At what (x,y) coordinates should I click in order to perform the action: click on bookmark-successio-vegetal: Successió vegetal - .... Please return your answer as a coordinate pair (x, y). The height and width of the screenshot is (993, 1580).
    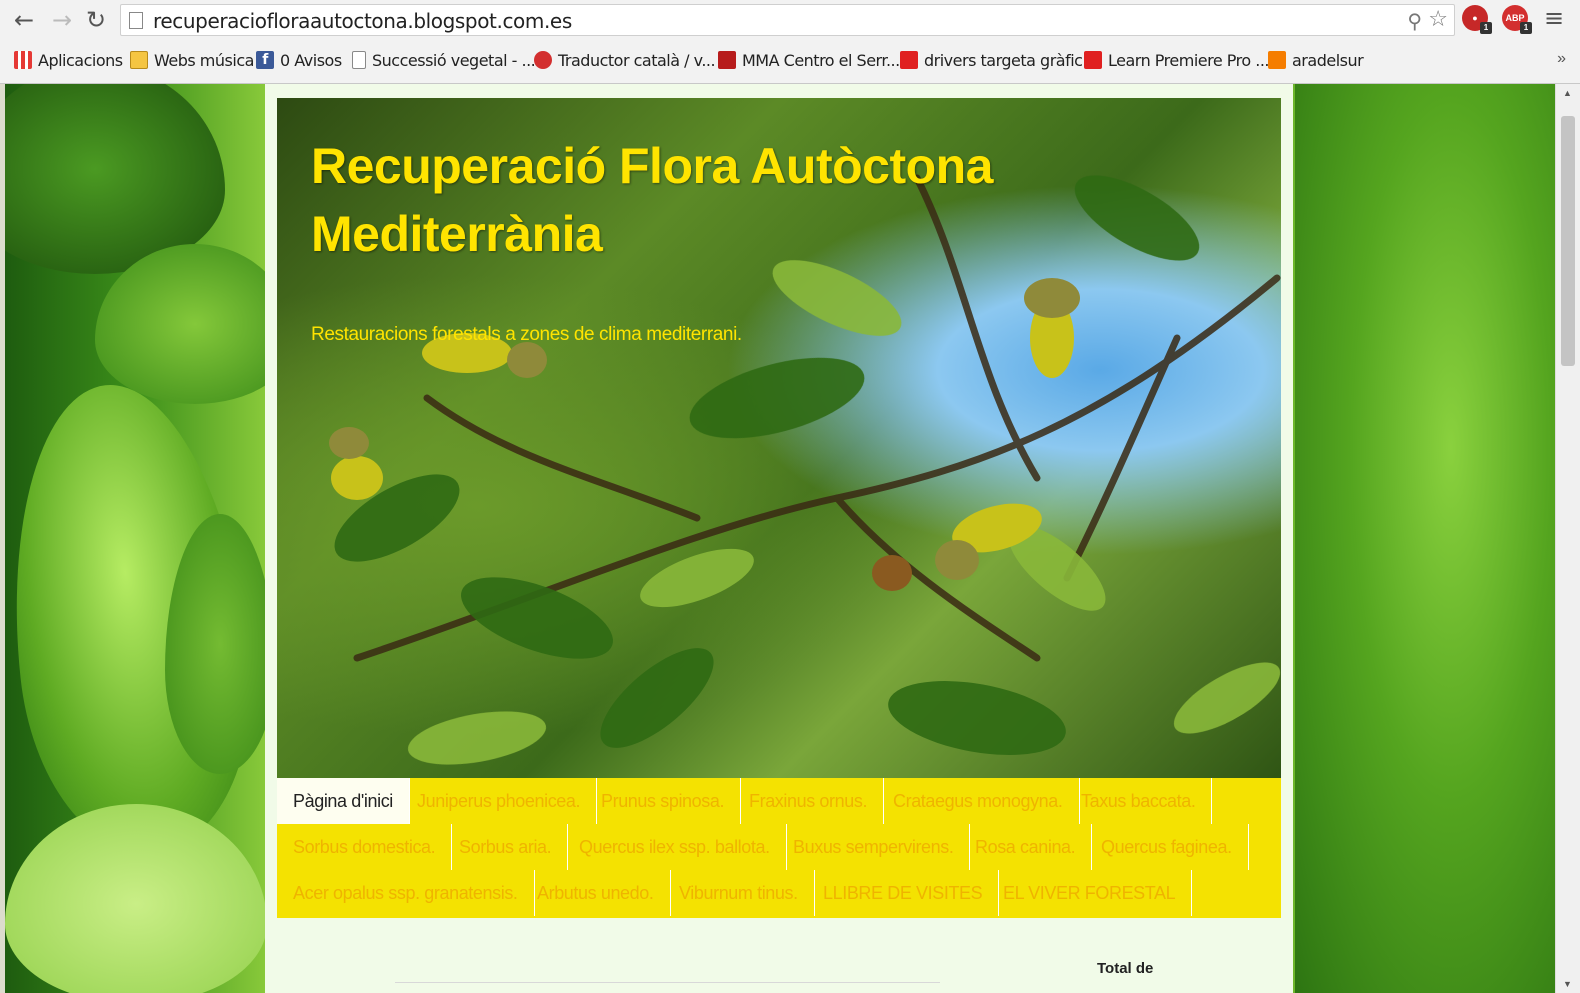
    Looking at the image, I should click on (444, 60).